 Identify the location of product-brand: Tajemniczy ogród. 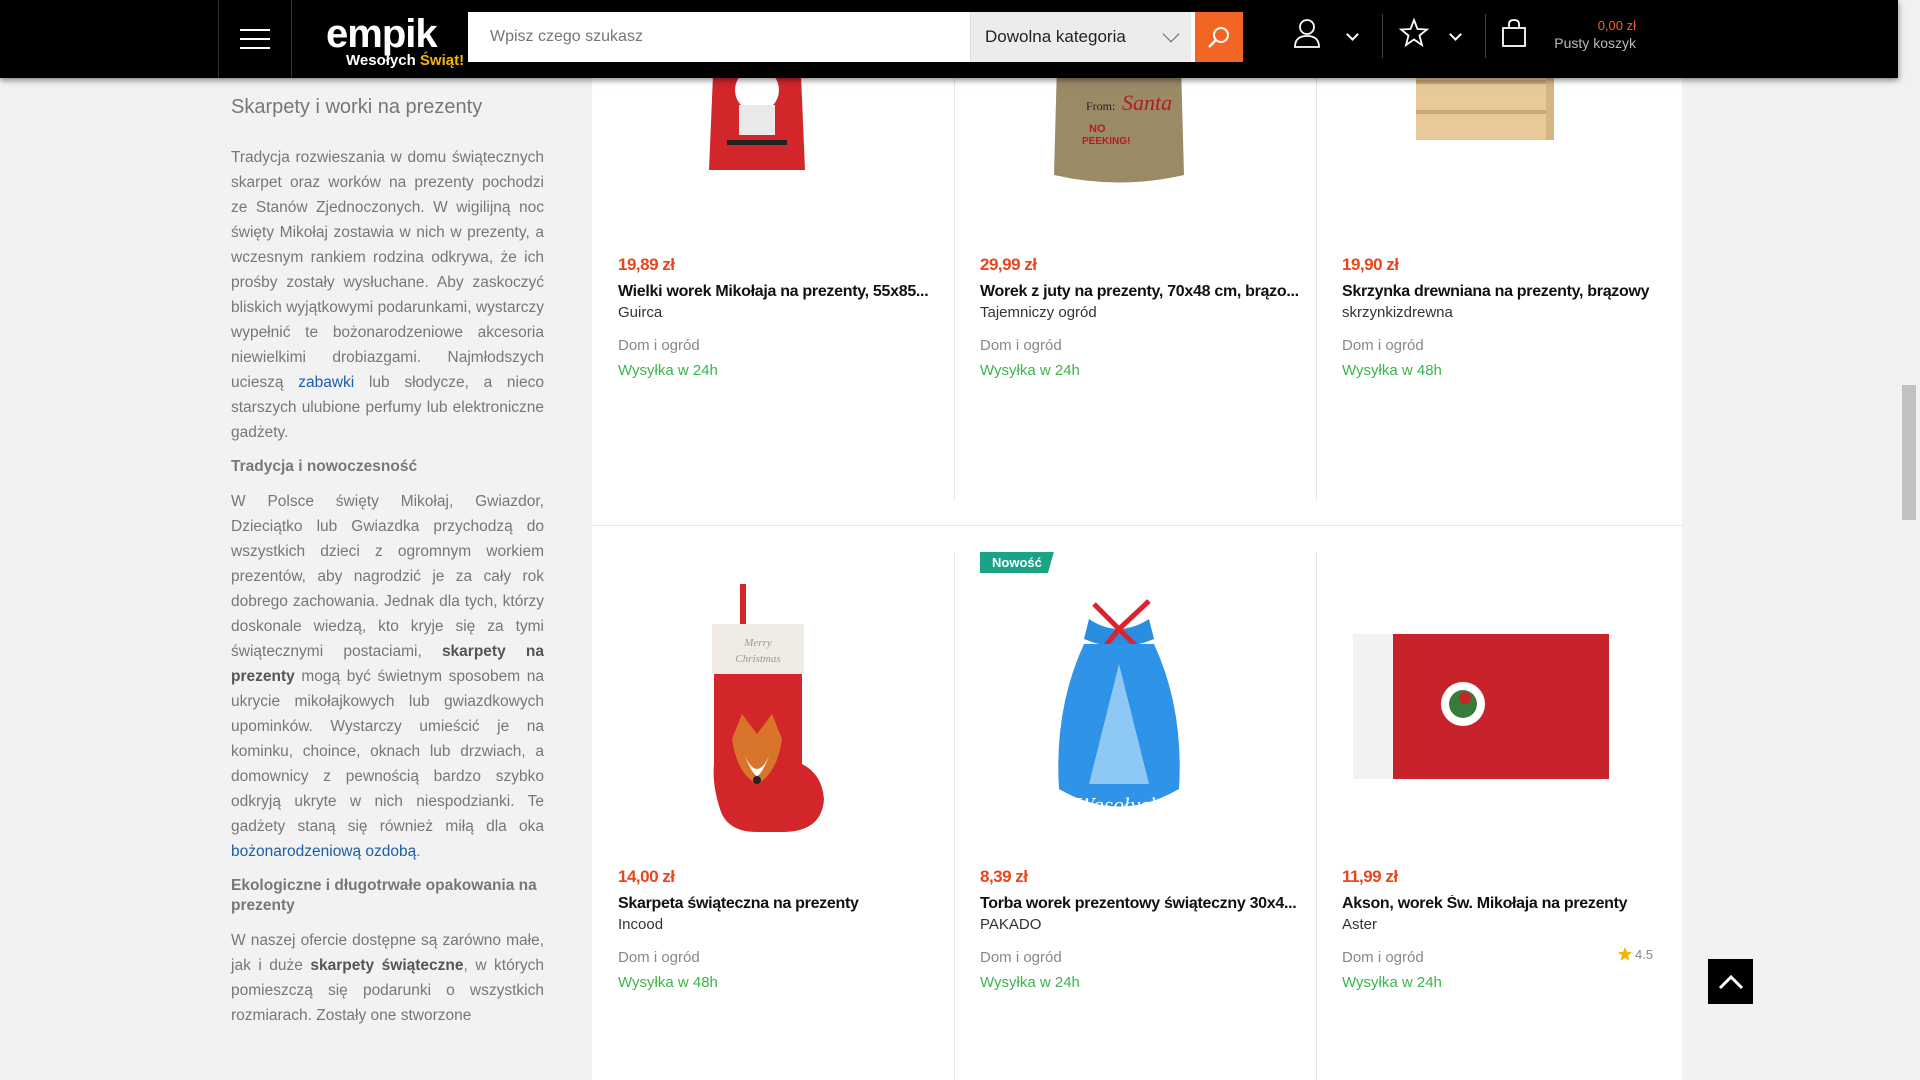
(1038, 312).